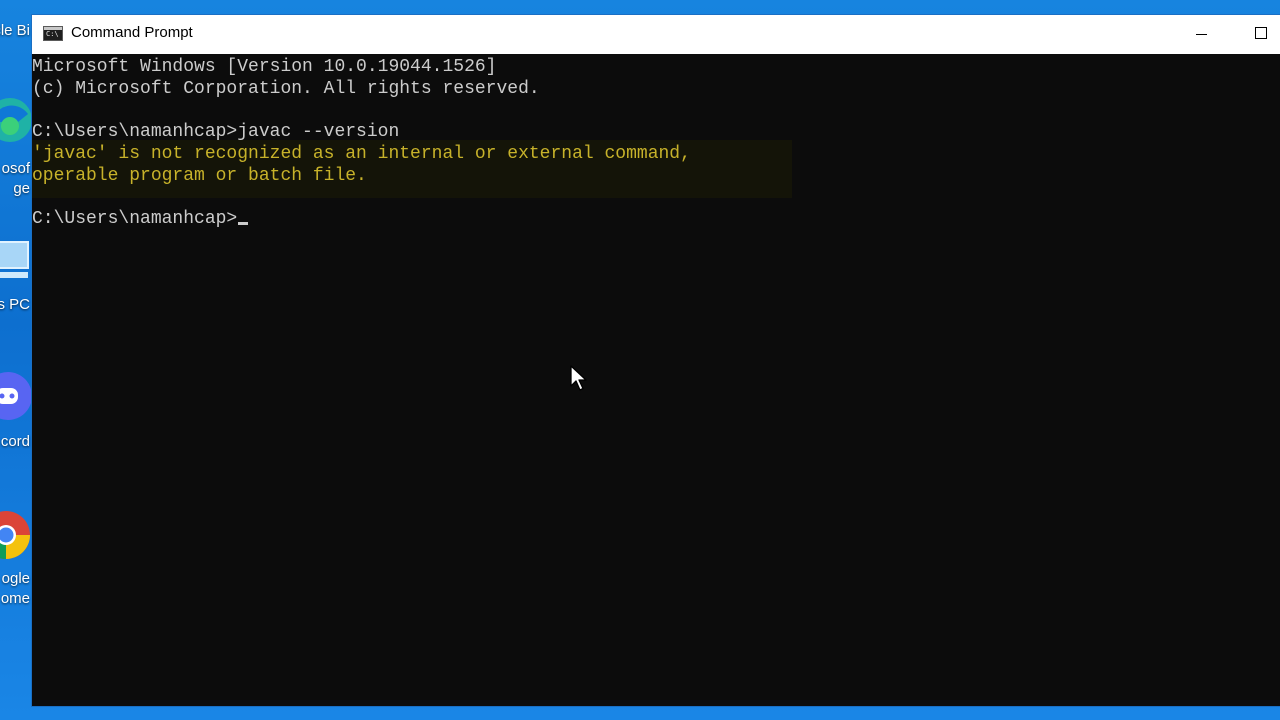 Image resolution: width=1280 pixels, height=720 pixels. Describe the element at coordinates (15, 304) in the screenshot. I see `desktop-label-this-pc: s PC` at that location.